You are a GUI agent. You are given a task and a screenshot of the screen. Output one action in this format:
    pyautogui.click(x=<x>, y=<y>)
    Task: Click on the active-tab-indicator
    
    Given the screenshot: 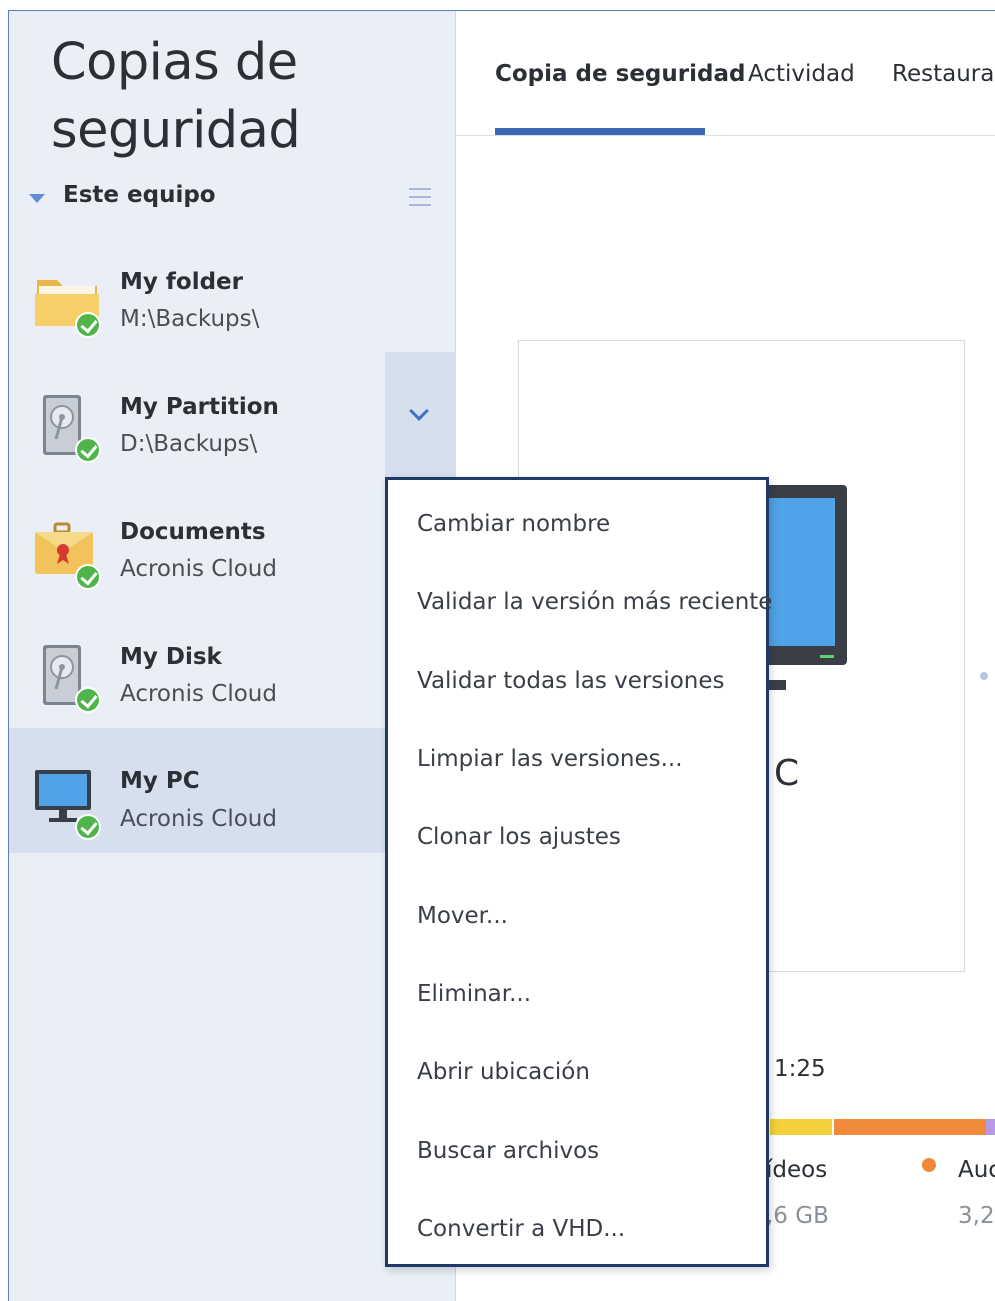 What is the action you would take?
    pyautogui.click(x=600, y=131)
    